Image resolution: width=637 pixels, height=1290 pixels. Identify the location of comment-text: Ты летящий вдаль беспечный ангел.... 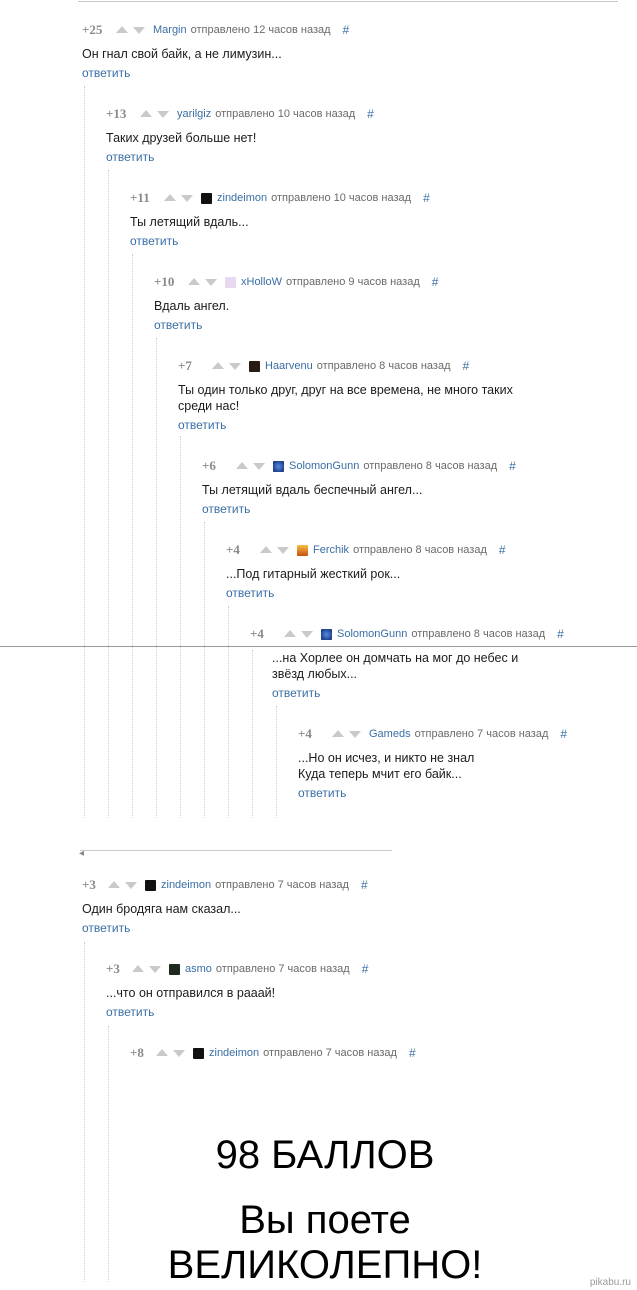
(312, 490).